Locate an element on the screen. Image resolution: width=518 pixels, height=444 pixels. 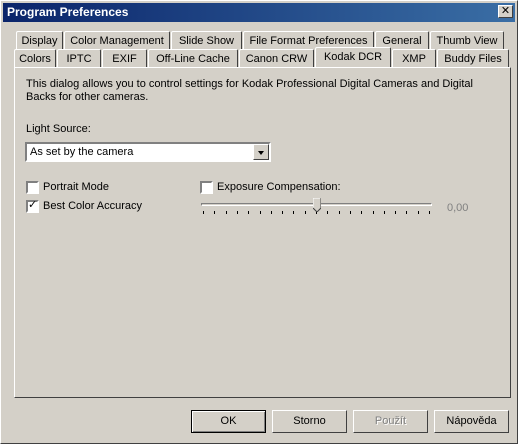
best-color-accuracy-label: Best Color Accuracy is located at coordinates (93, 206).